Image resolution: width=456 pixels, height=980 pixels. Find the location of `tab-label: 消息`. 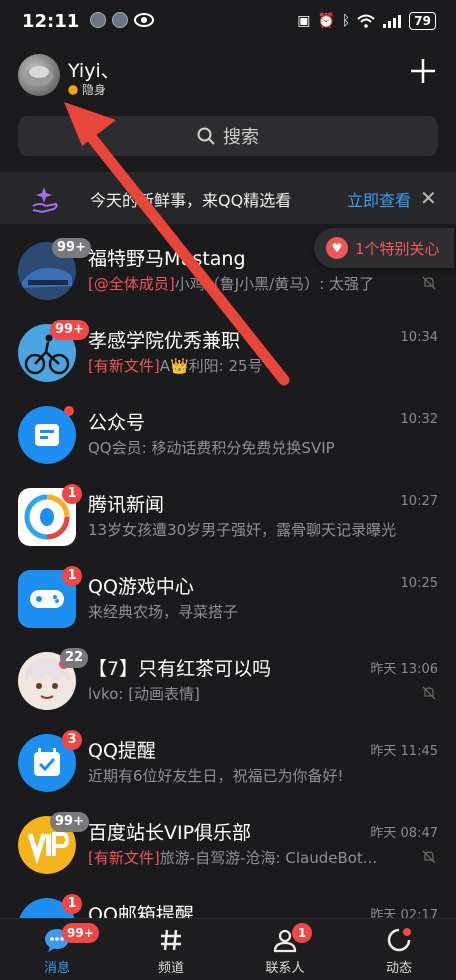

tab-label: 消息 is located at coordinates (56, 968).